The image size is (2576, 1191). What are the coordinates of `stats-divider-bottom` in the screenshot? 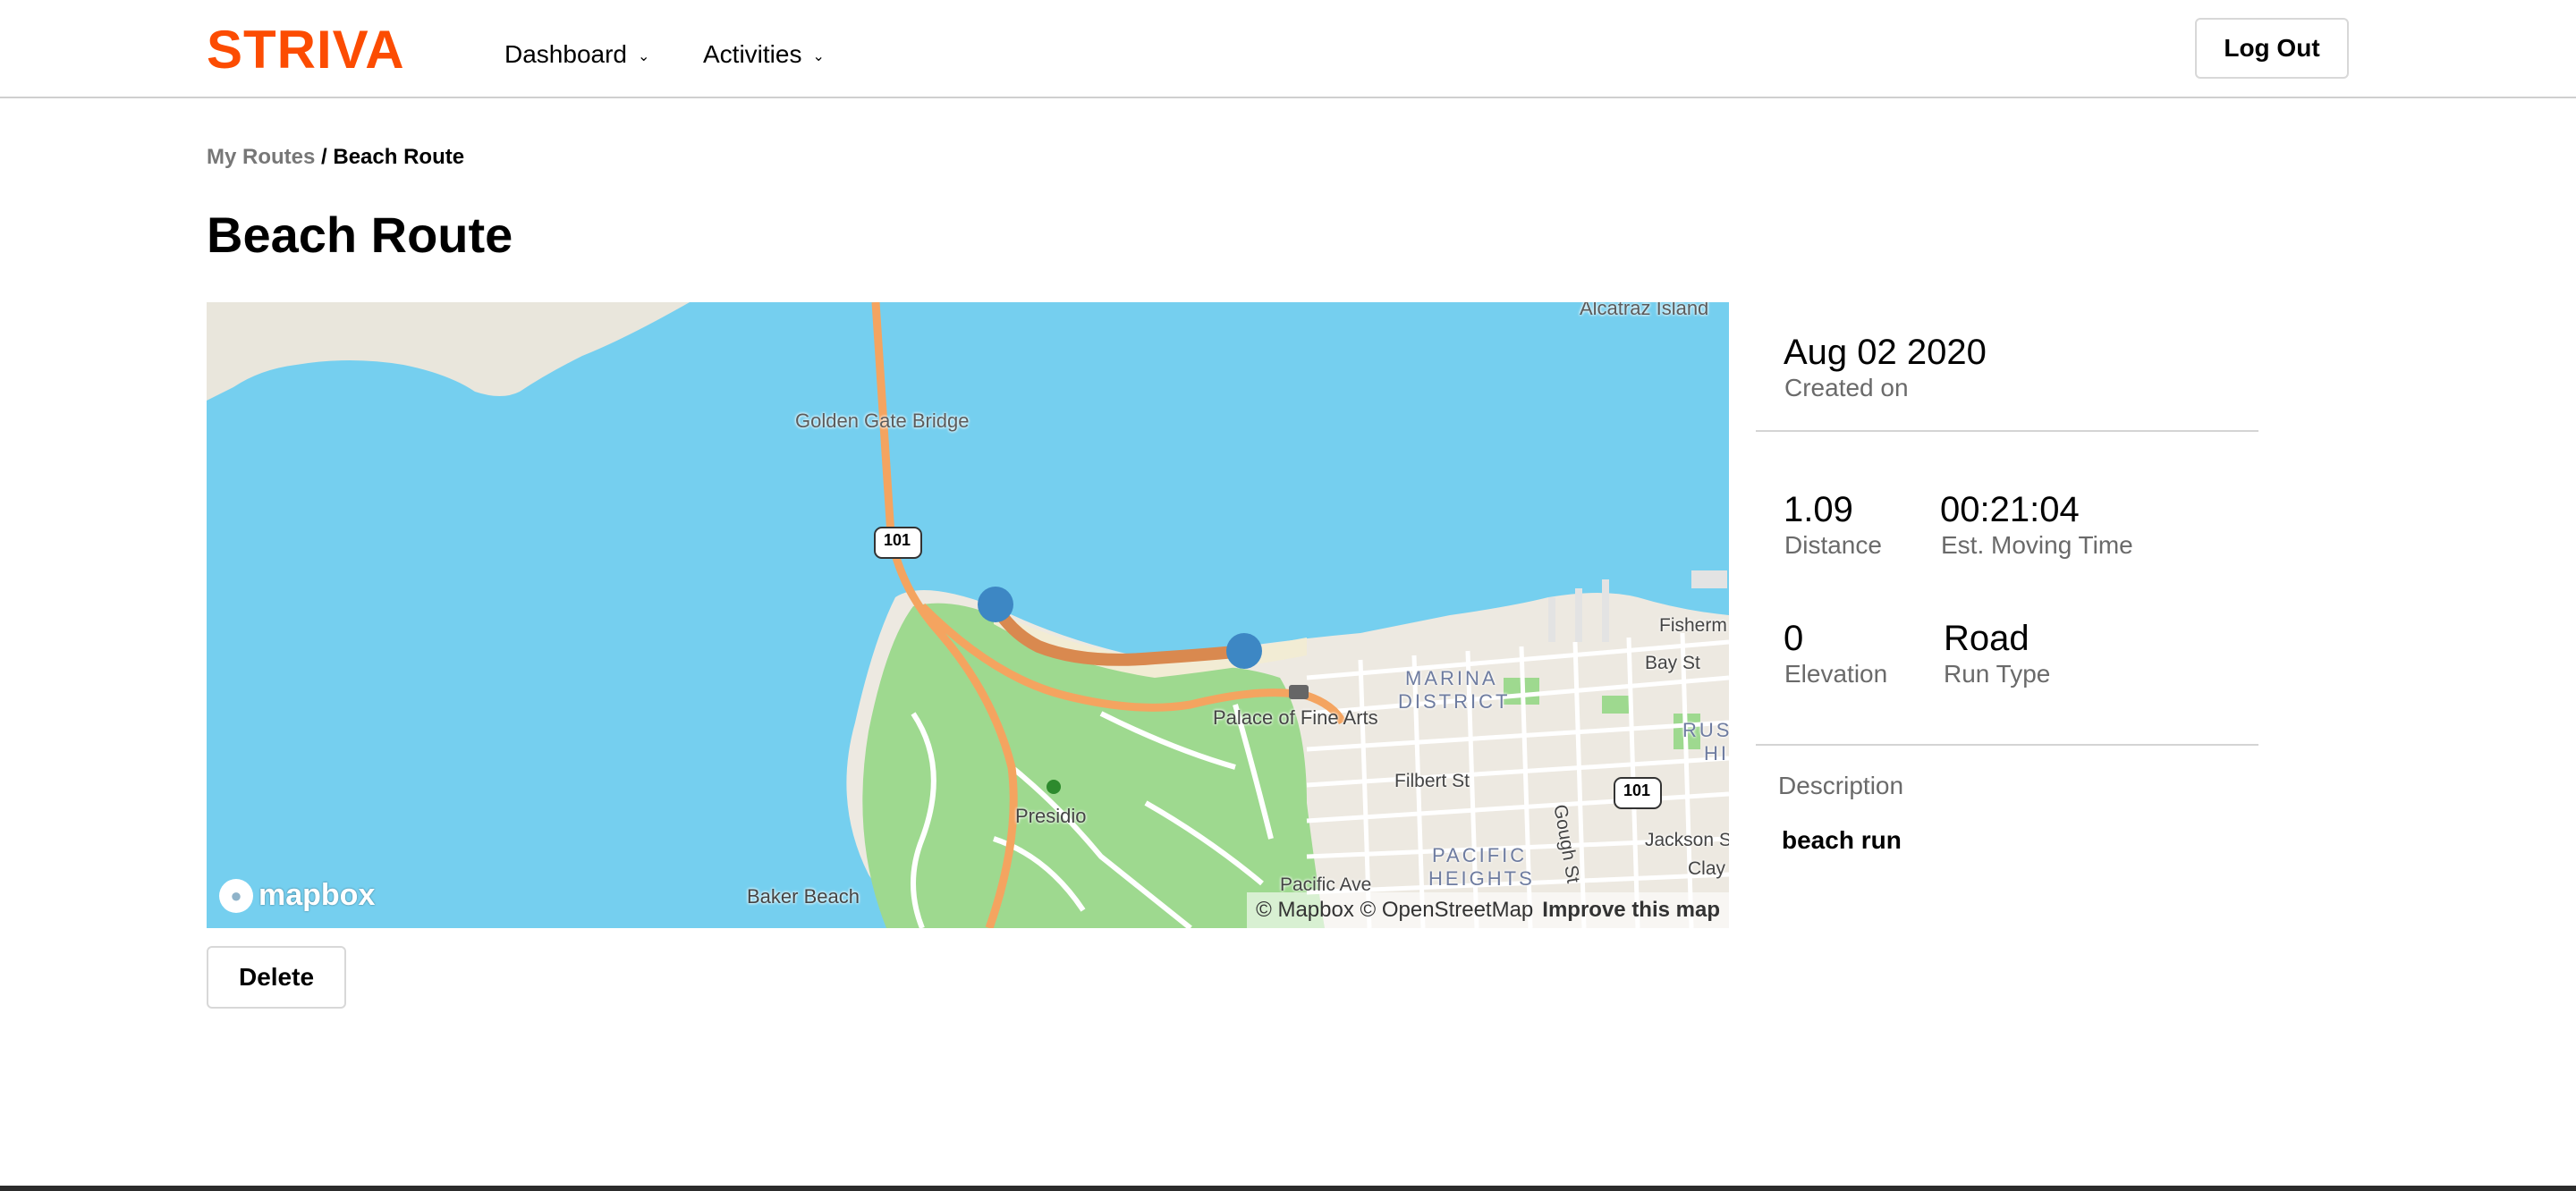 It's located at (2007, 745).